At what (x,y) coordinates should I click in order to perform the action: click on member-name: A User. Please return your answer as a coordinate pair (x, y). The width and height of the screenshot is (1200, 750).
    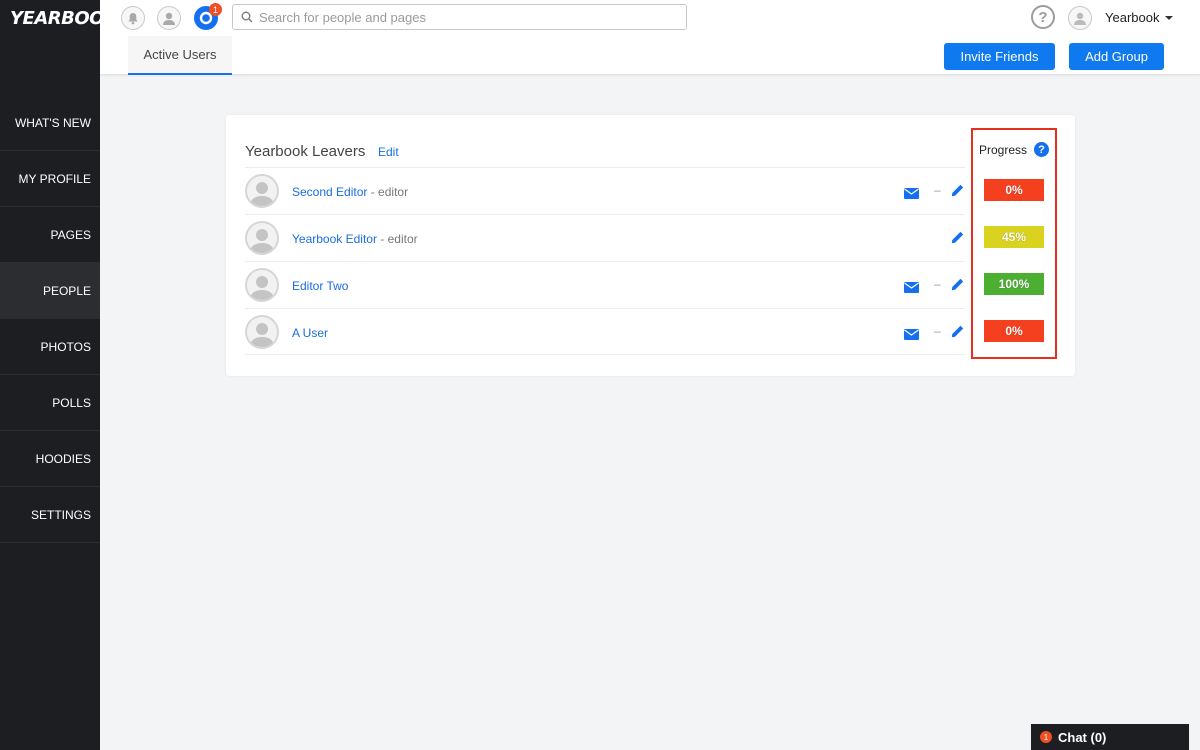
    Looking at the image, I should click on (310, 333).